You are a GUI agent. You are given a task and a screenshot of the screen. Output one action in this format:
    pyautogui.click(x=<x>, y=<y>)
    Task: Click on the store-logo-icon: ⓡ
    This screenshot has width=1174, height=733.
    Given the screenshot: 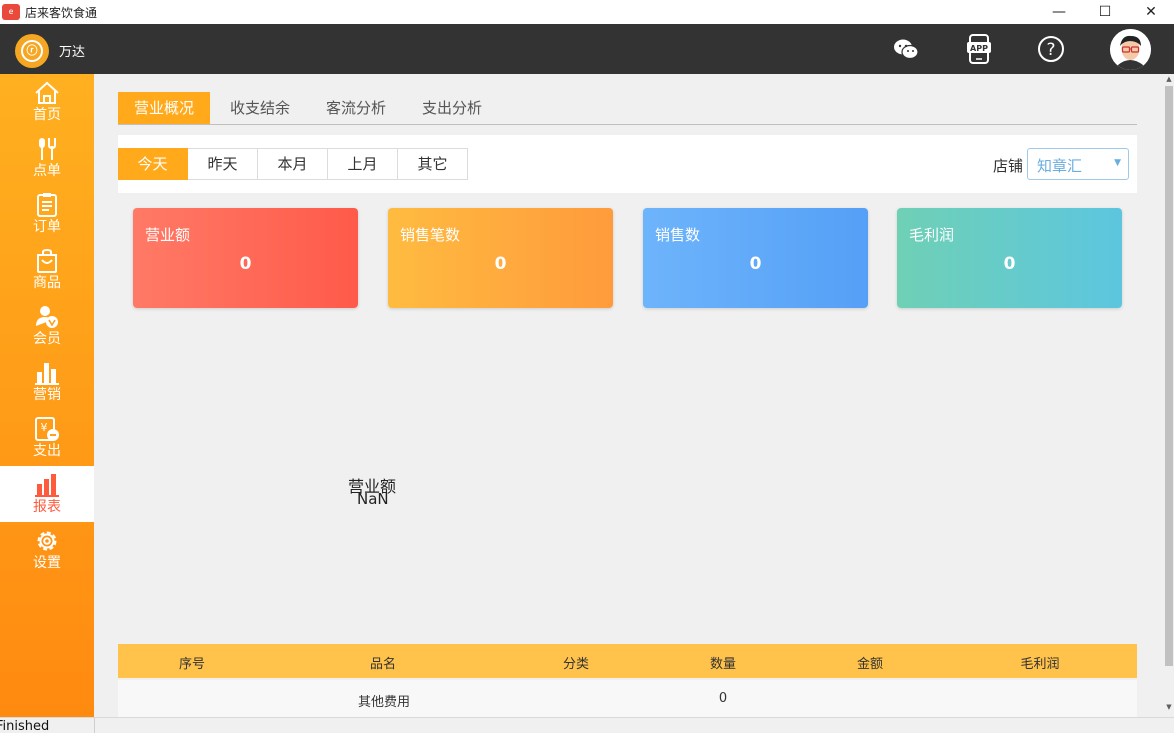 What is the action you would take?
    pyautogui.click(x=32, y=51)
    